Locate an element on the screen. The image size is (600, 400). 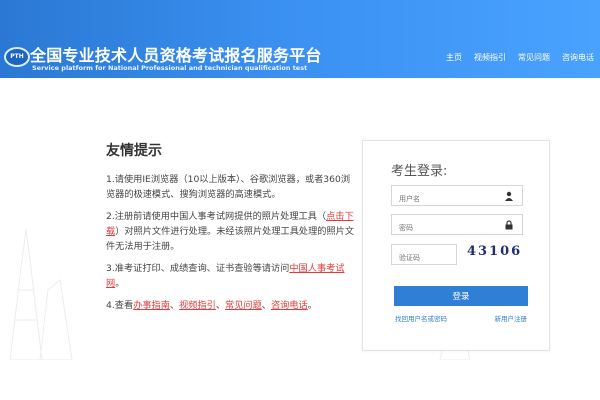
hotline-link: 咨询电话 is located at coordinates (289, 305).